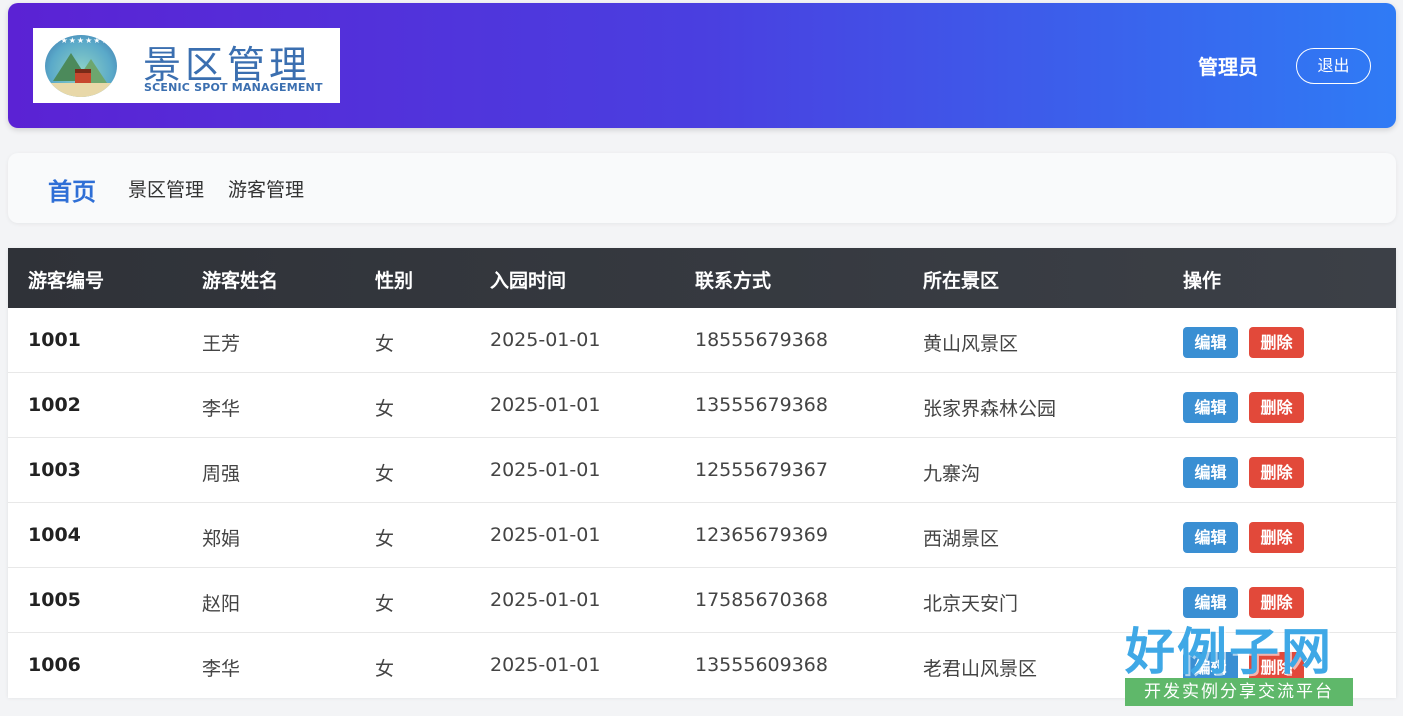  Describe the element at coordinates (952, 474) in the screenshot. I see `cell-spot: 九寨沟` at that location.